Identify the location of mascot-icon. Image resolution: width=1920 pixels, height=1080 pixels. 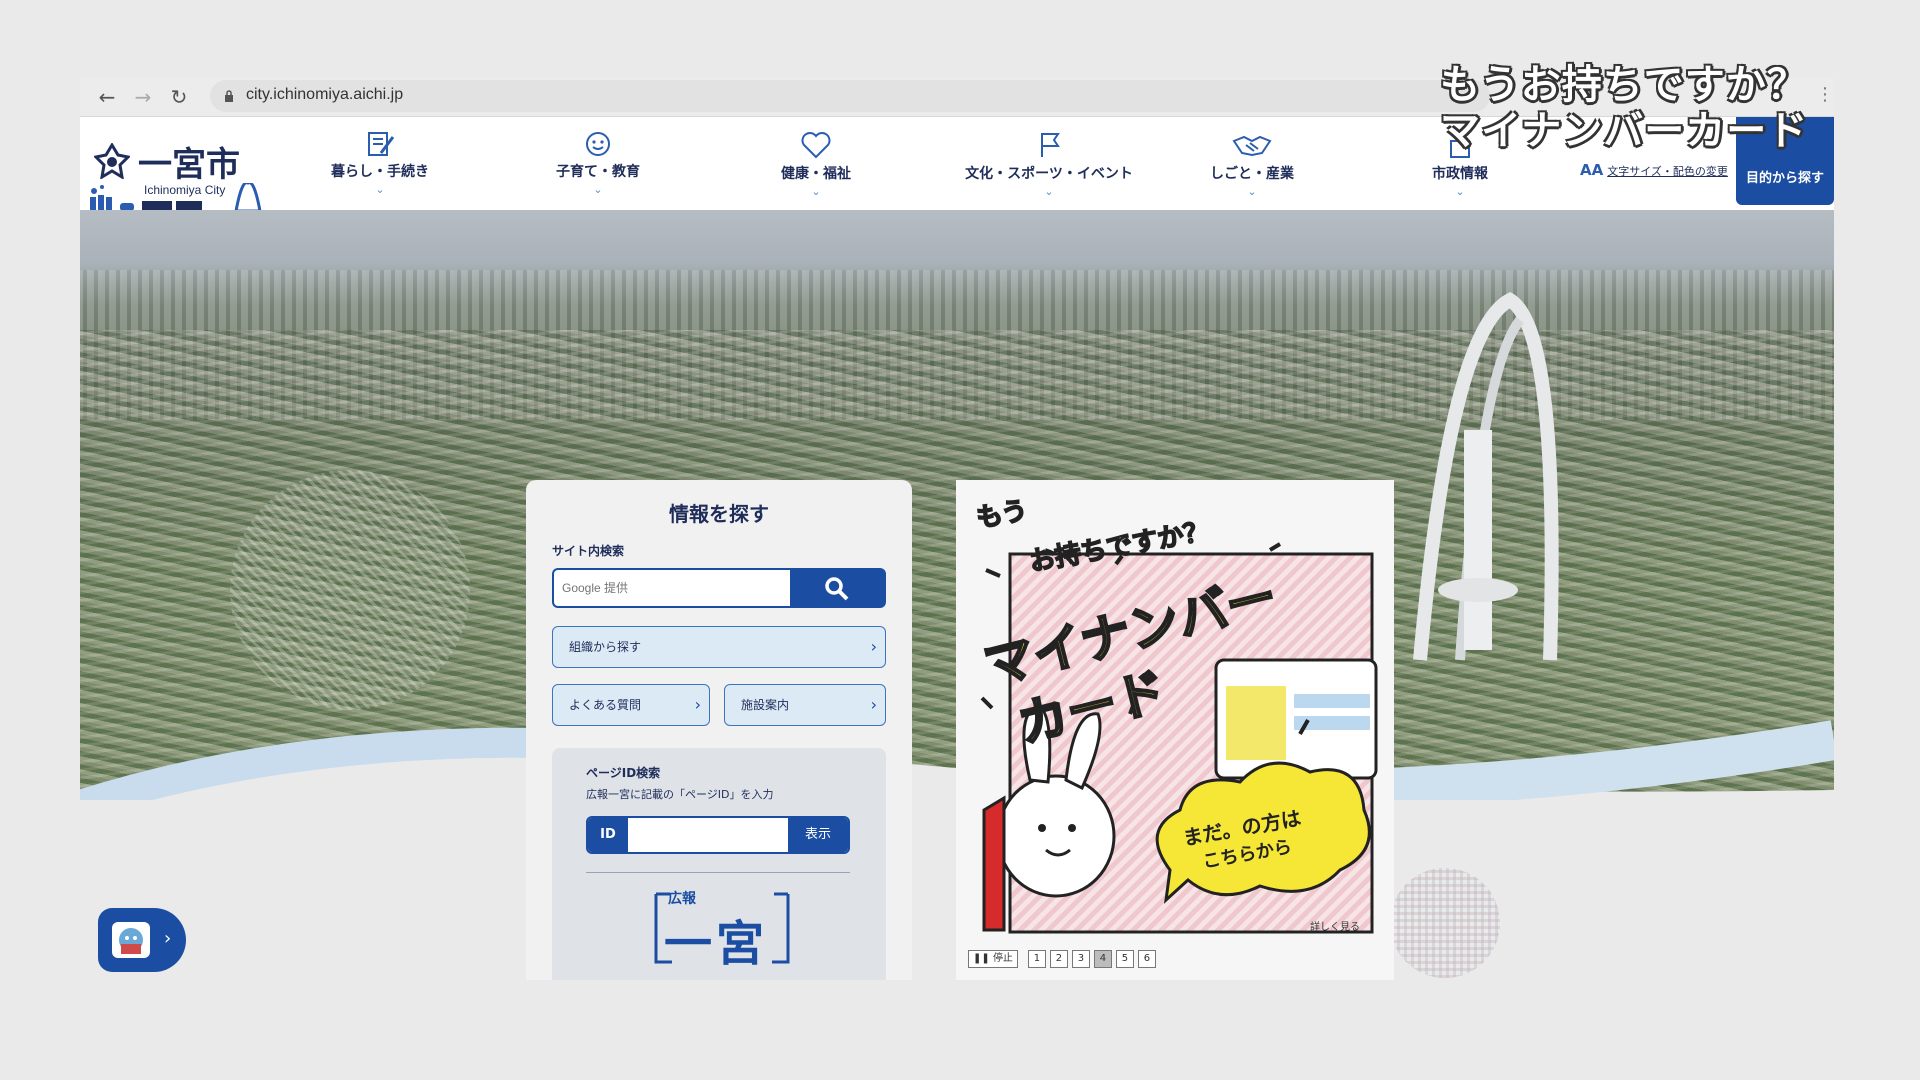
(131, 940).